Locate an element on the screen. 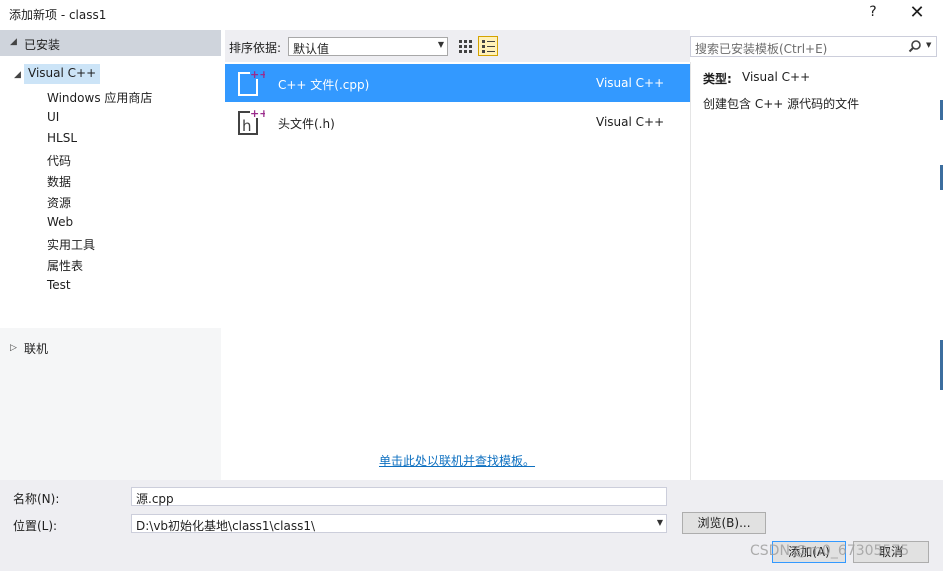  list-view-icon is located at coordinates (488, 46).